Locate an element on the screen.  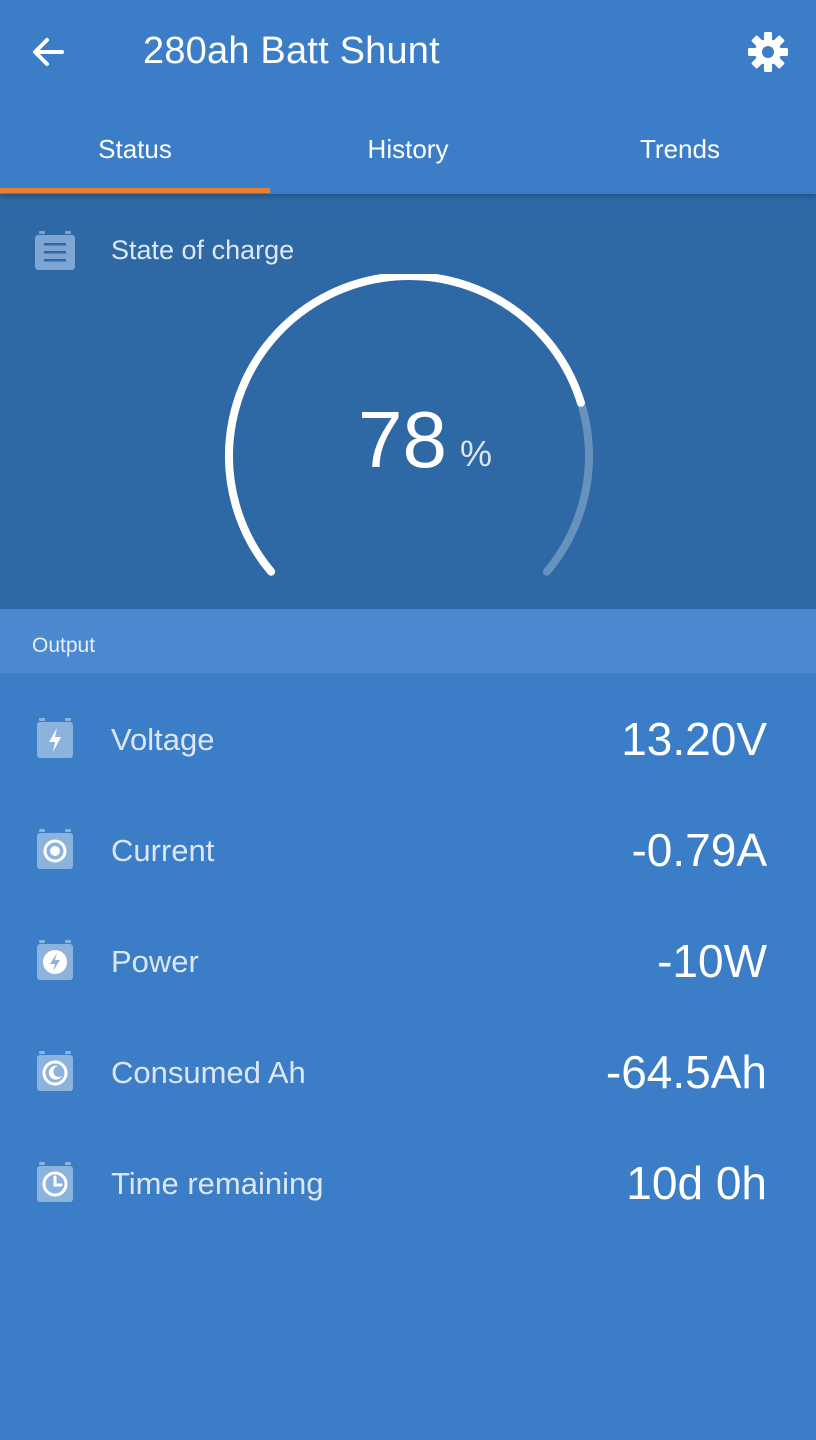
arrow-left-icon is located at coordinates (48, 52).